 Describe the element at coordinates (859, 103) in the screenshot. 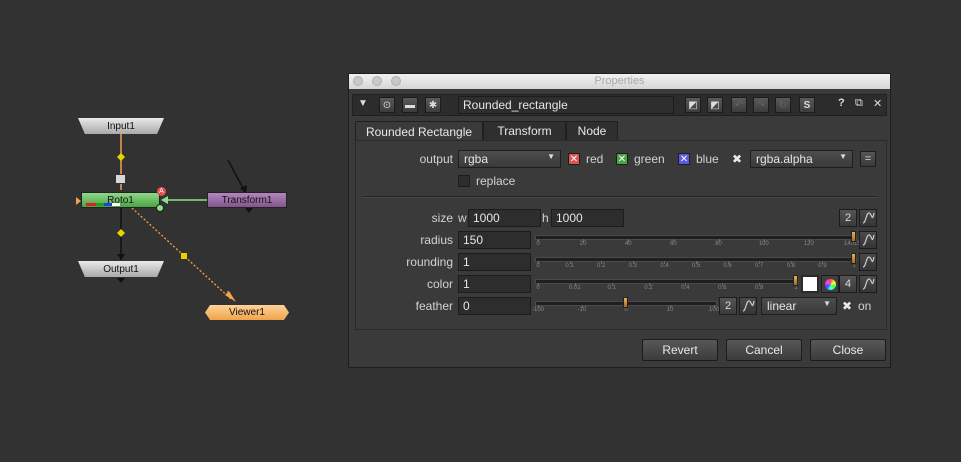

I see `float-panel-icon: ⧉` at that location.